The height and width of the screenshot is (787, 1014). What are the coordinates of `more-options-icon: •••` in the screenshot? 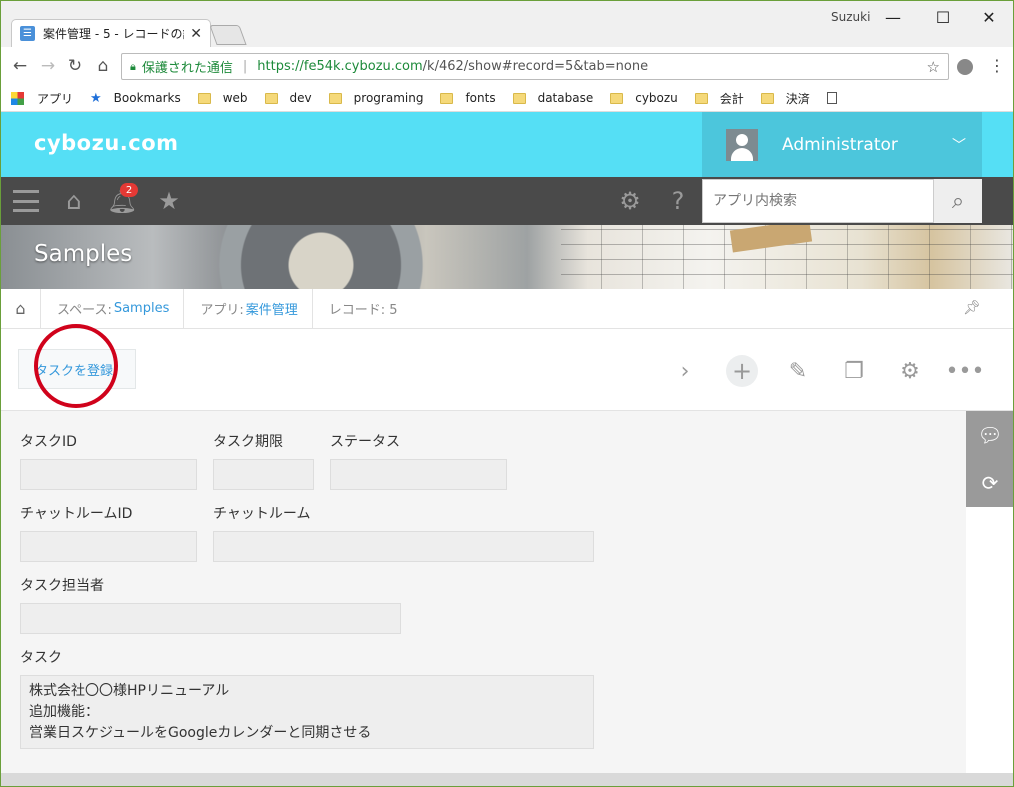 It's located at (965, 371).